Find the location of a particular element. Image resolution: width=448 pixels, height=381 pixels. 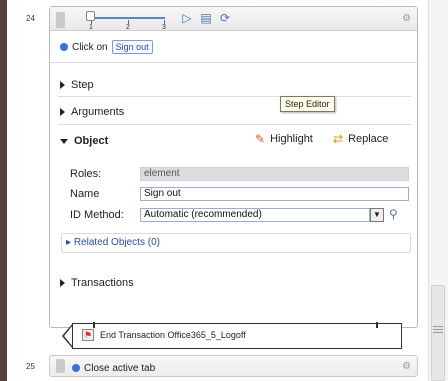

related-objects-label: ▸ Related Objects (0) is located at coordinates (113, 242).